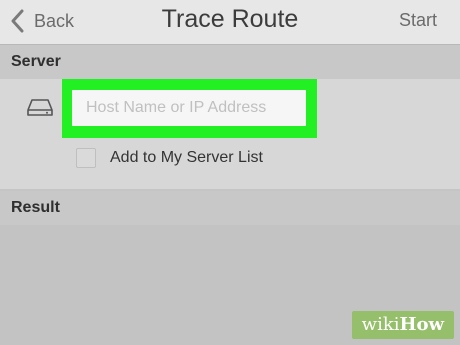 Image resolution: width=460 pixels, height=345 pixels. What do you see at coordinates (86, 158) in the screenshot?
I see `add-to-server-list-checkbox` at bounding box center [86, 158].